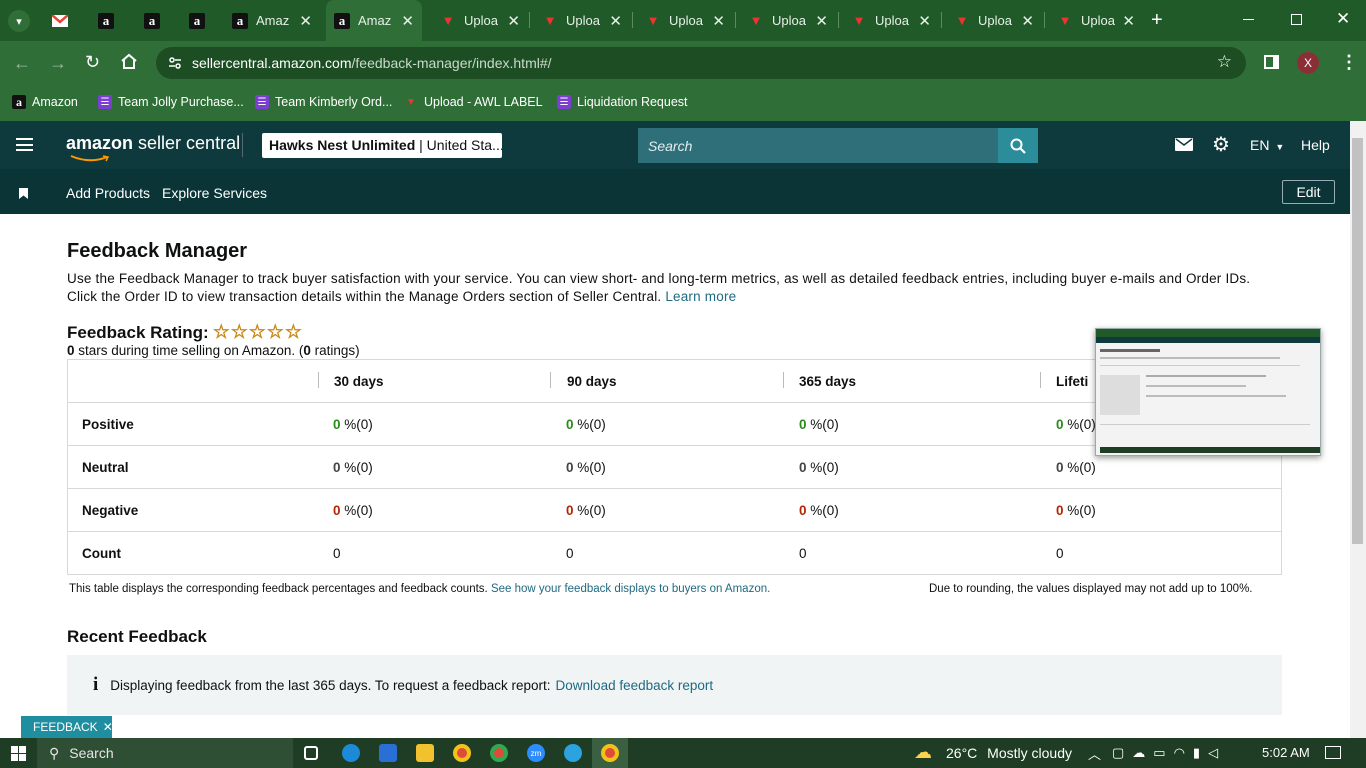 The image size is (1366, 768). Describe the element at coordinates (1009, 753) in the screenshot. I see `weather-widget: 26°C Mostly cloudy` at that location.